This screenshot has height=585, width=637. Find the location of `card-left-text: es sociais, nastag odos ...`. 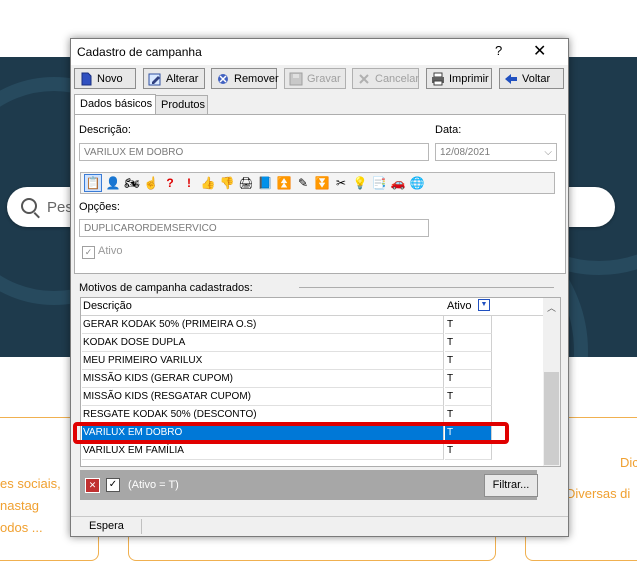

card-left-text: es sociais, nastag odos ... is located at coordinates (30, 505).